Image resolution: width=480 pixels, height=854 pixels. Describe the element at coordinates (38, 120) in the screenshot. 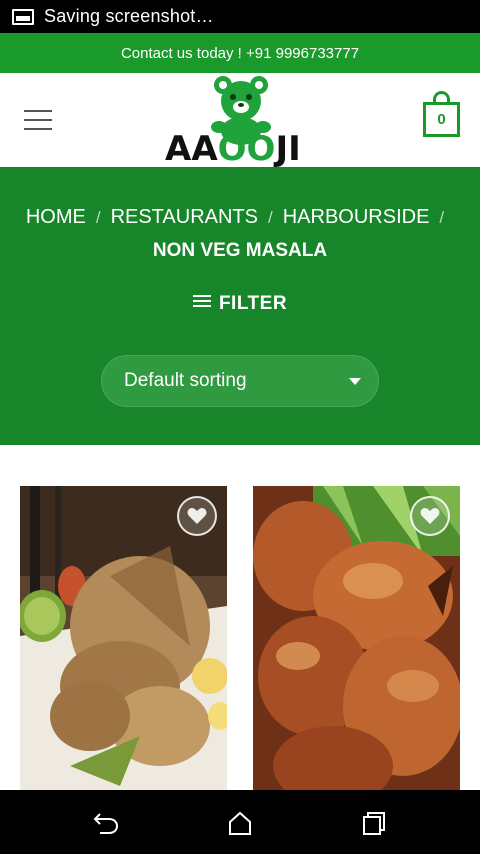

I see `menu-icon` at that location.